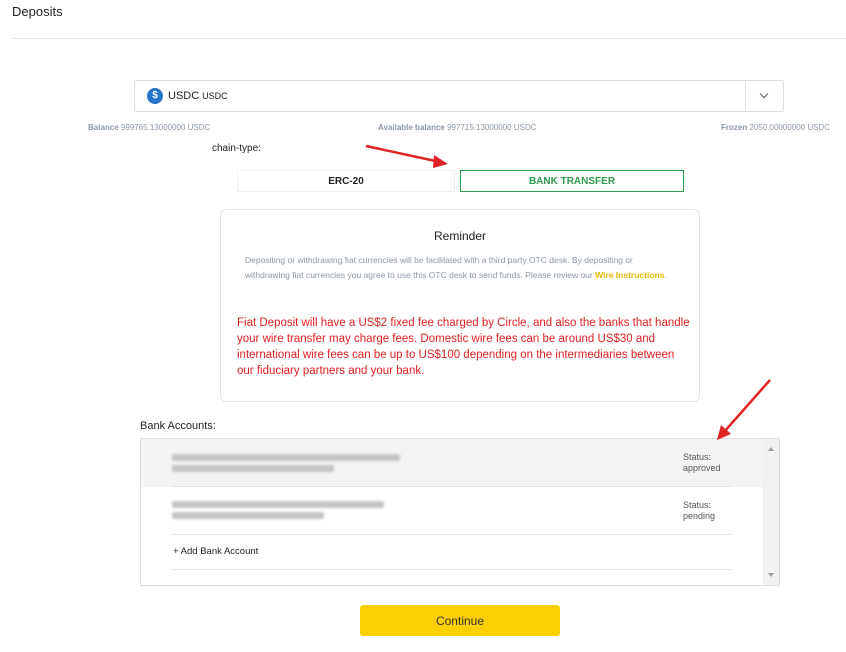 The height and width of the screenshot is (652, 846). I want to click on chevron-down-icon, so click(764, 94).